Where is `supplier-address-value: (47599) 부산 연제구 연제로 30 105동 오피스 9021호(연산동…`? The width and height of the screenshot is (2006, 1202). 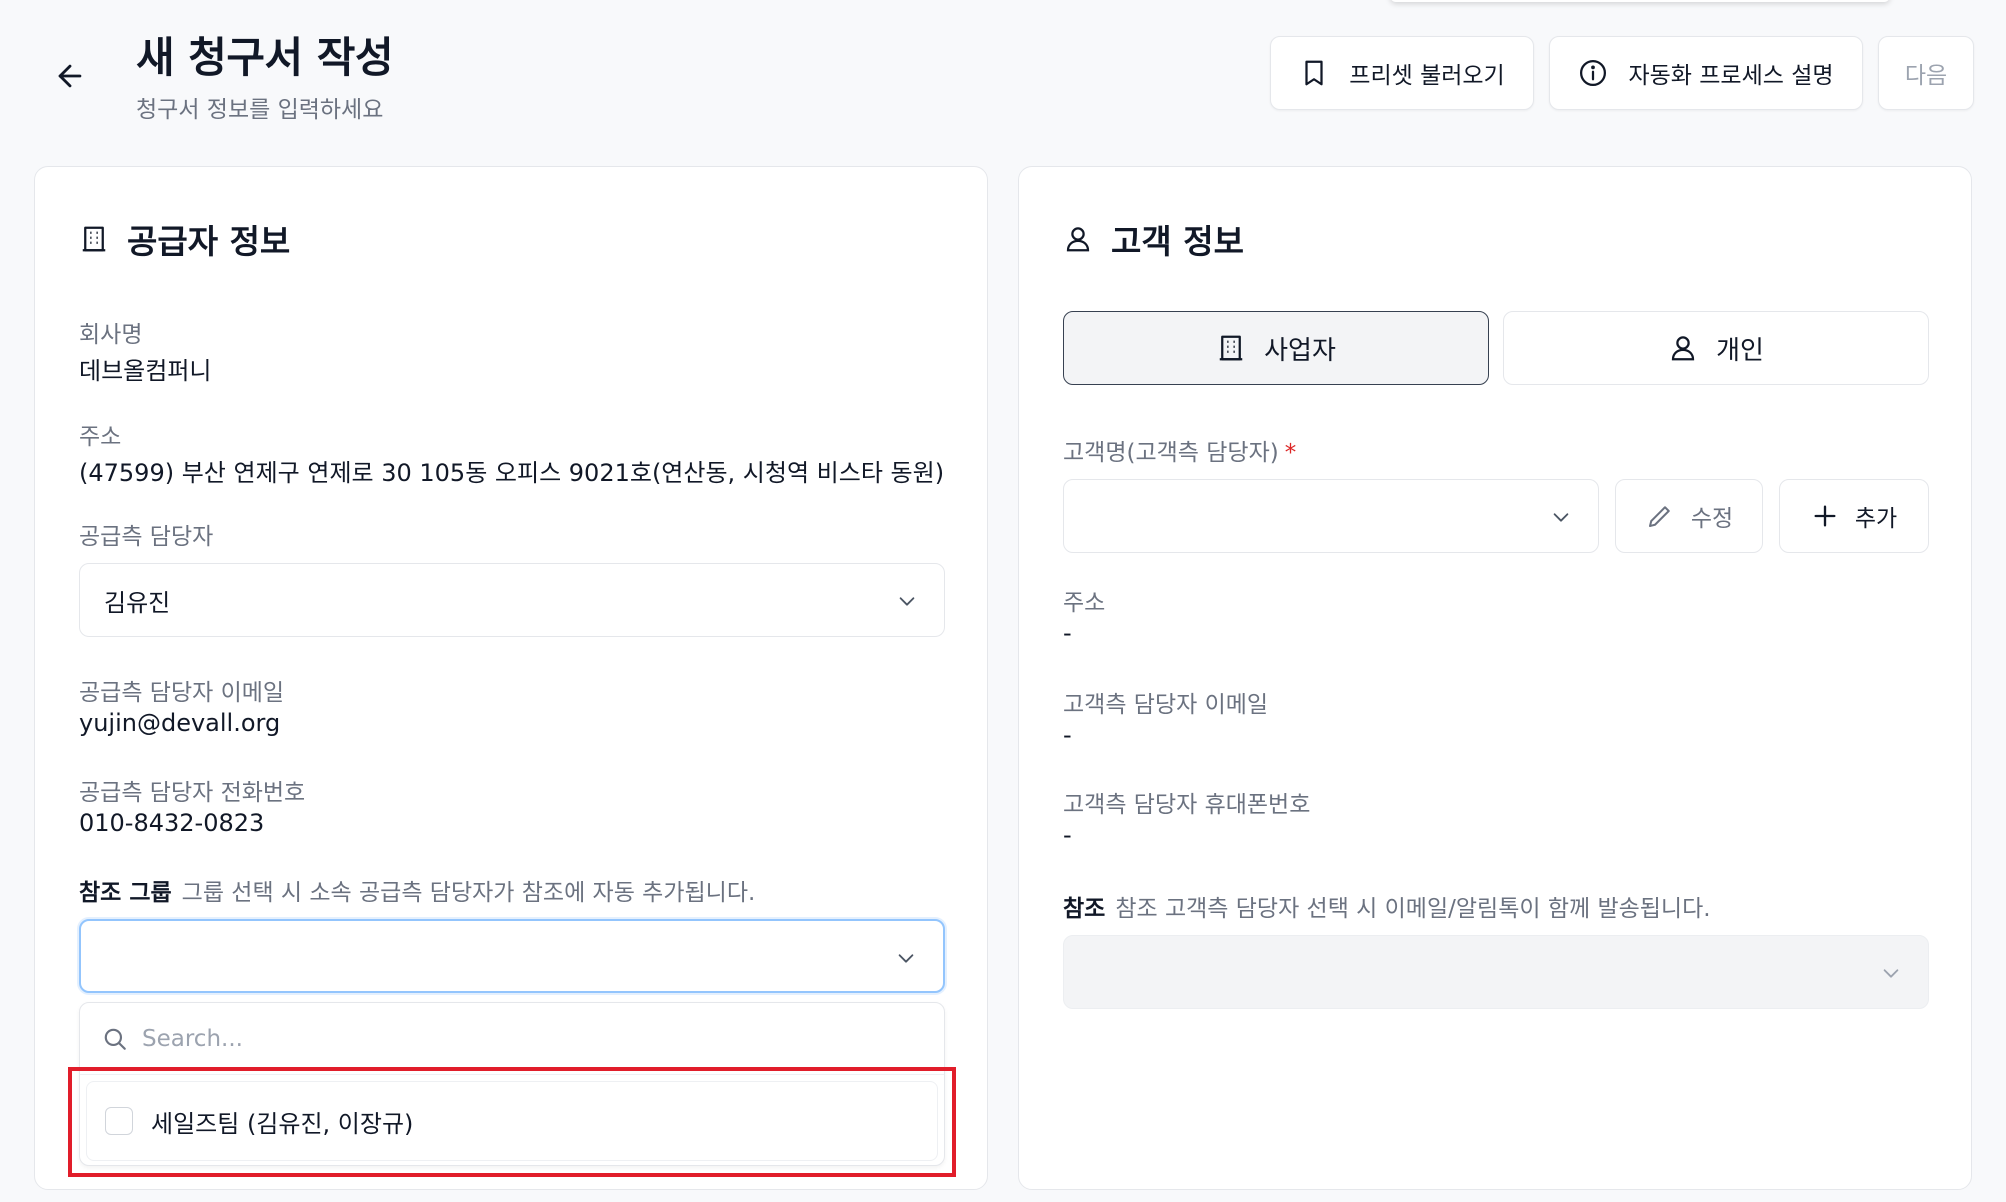 supplier-address-value: (47599) 부산 연제구 연제로 30 105동 오피스 9021호(연산동… is located at coordinates (512, 473).